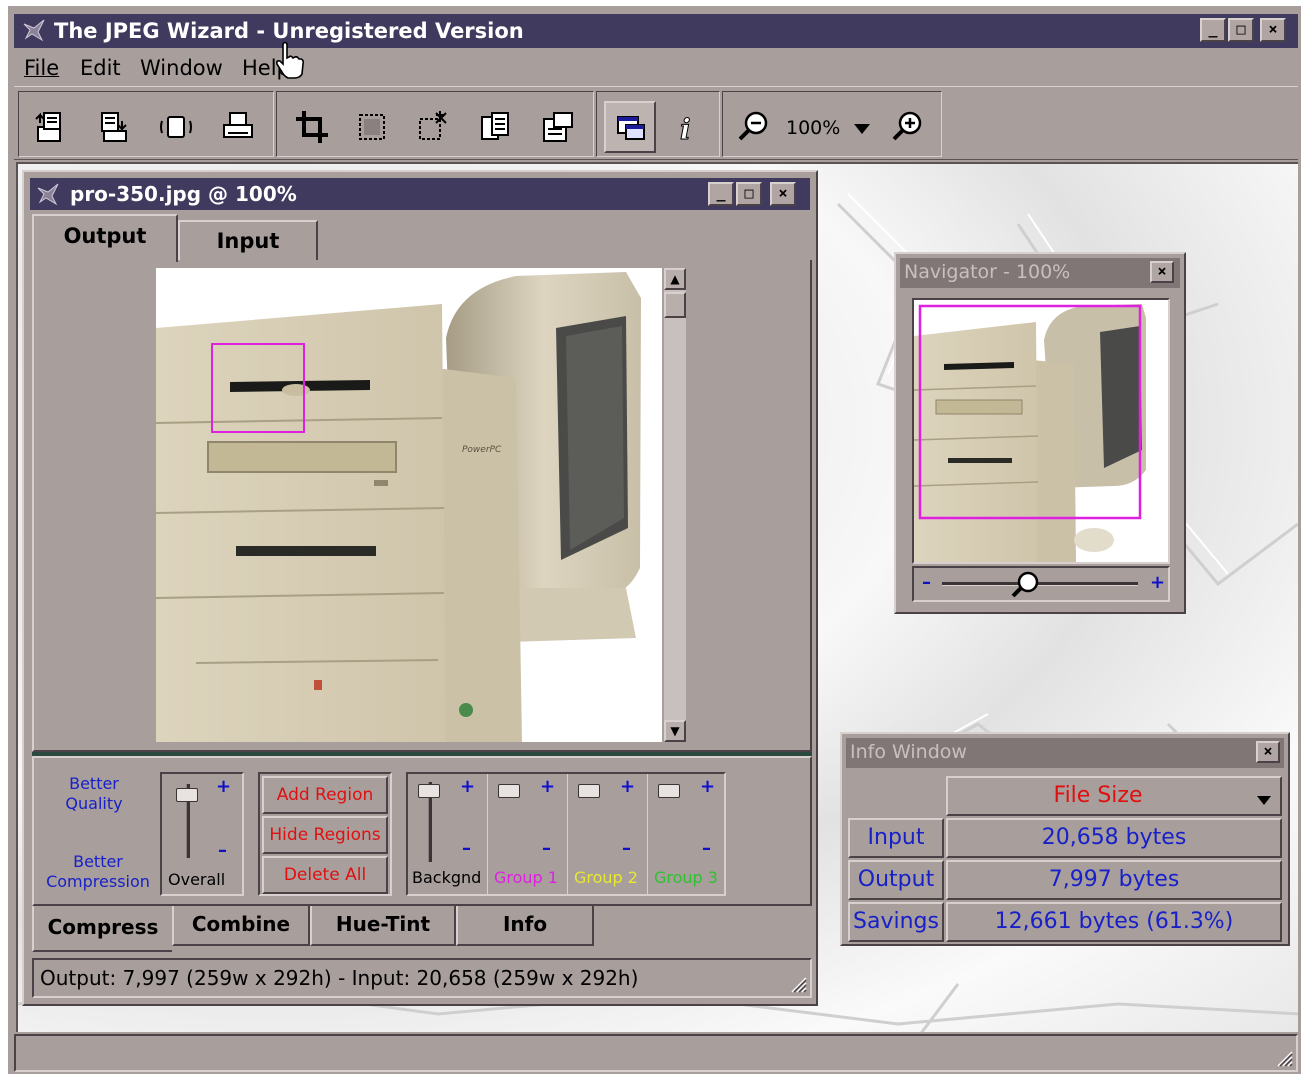  What do you see at coordinates (908, 127) in the screenshot?
I see `zoom-in-icon` at bounding box center [908, 127].